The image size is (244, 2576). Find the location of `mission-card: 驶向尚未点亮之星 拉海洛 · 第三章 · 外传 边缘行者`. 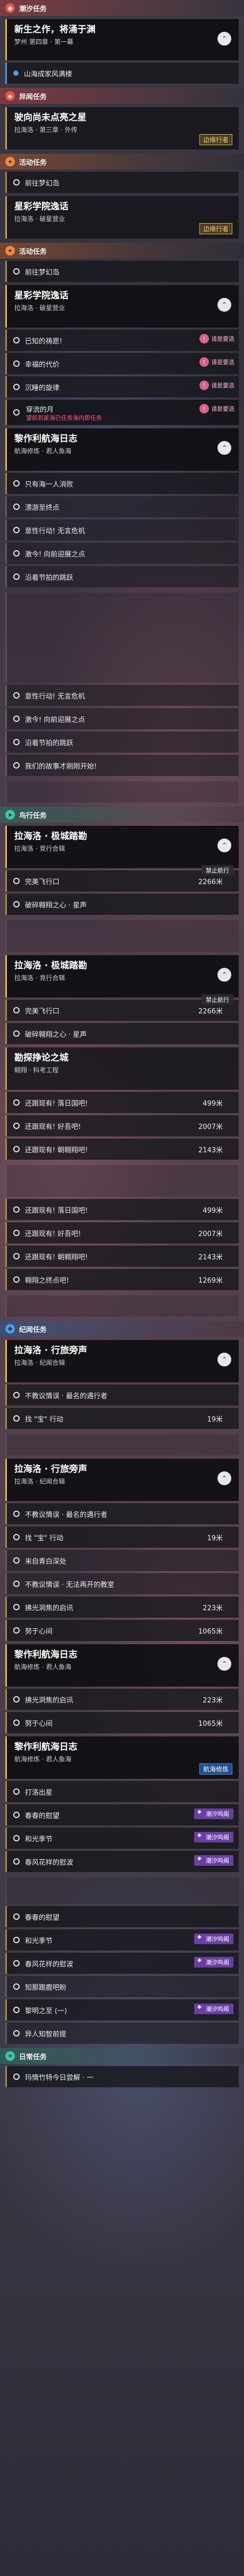

mission-card: 驶向尚未点亮之星 拉海洛 · 第三章 · 外传 边缘行者 is located at coordinates (122, 128).